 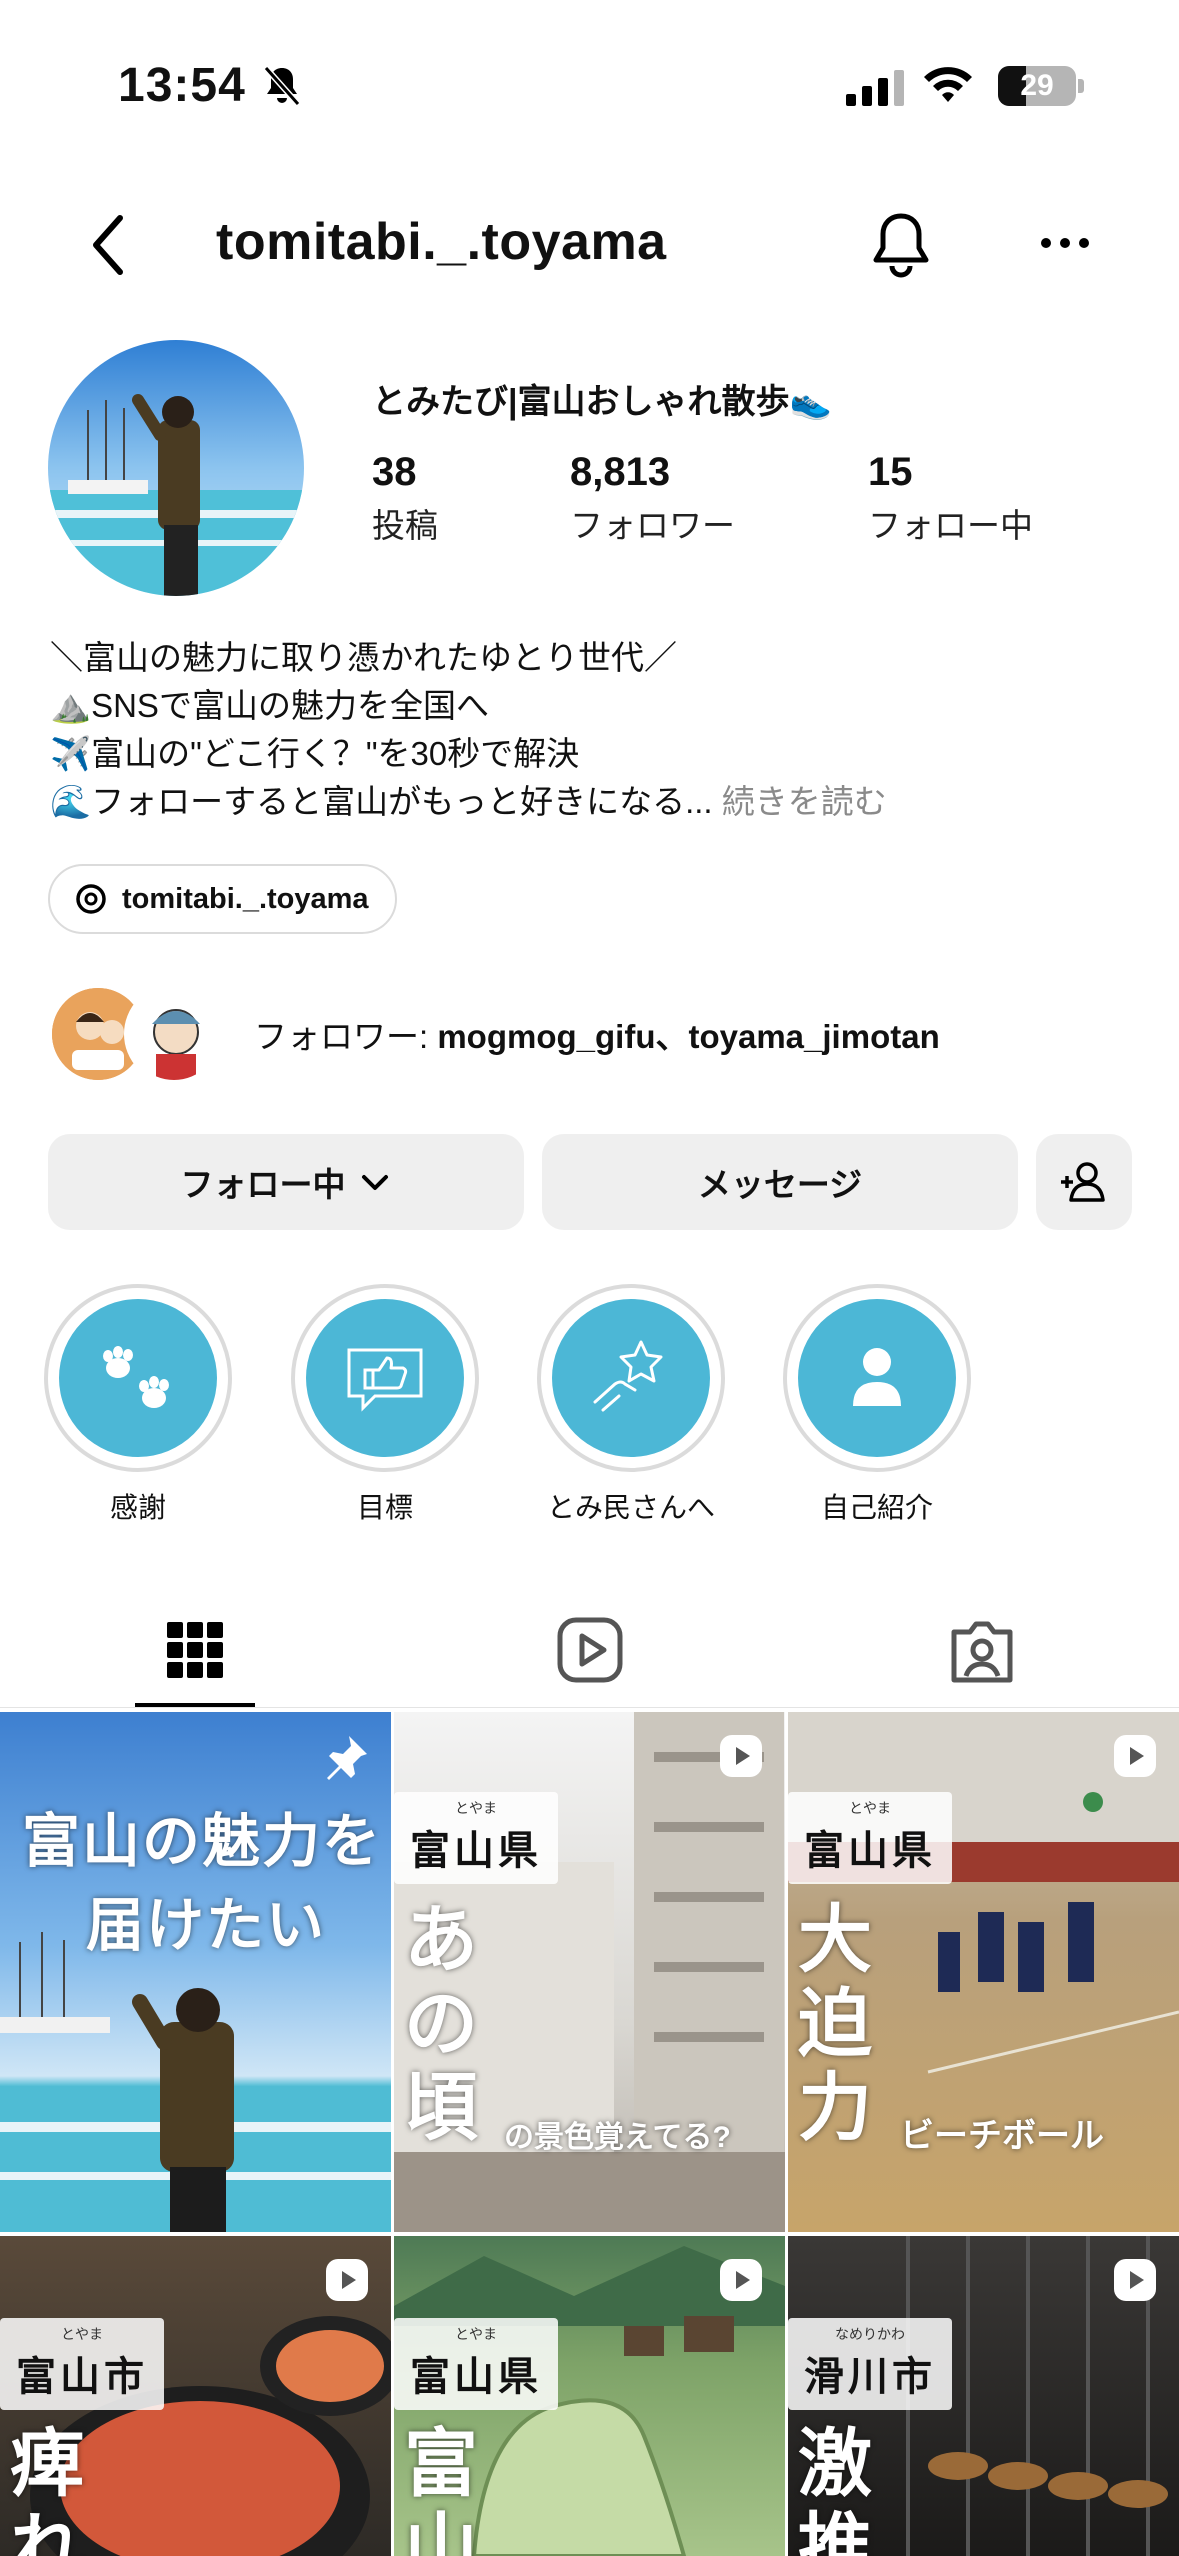 What do you see at coordinates (394, 472) in the screenshot?
I see `posts-count-value: 38` at bounding box center [394, 472].